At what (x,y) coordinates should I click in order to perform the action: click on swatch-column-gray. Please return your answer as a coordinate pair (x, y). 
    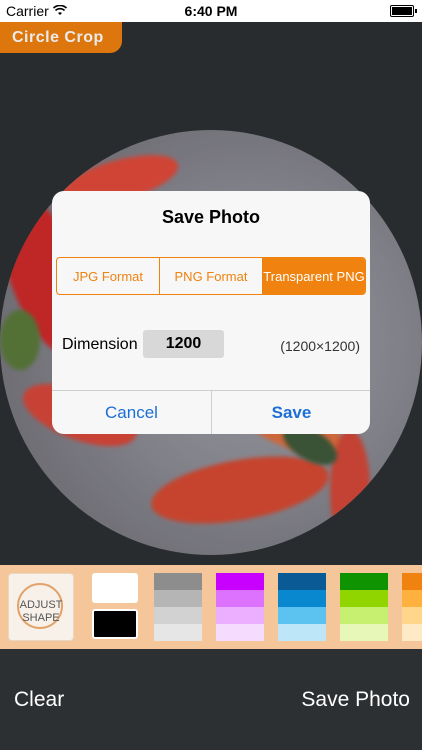
    Looking at the image, I should click on (178, 607).